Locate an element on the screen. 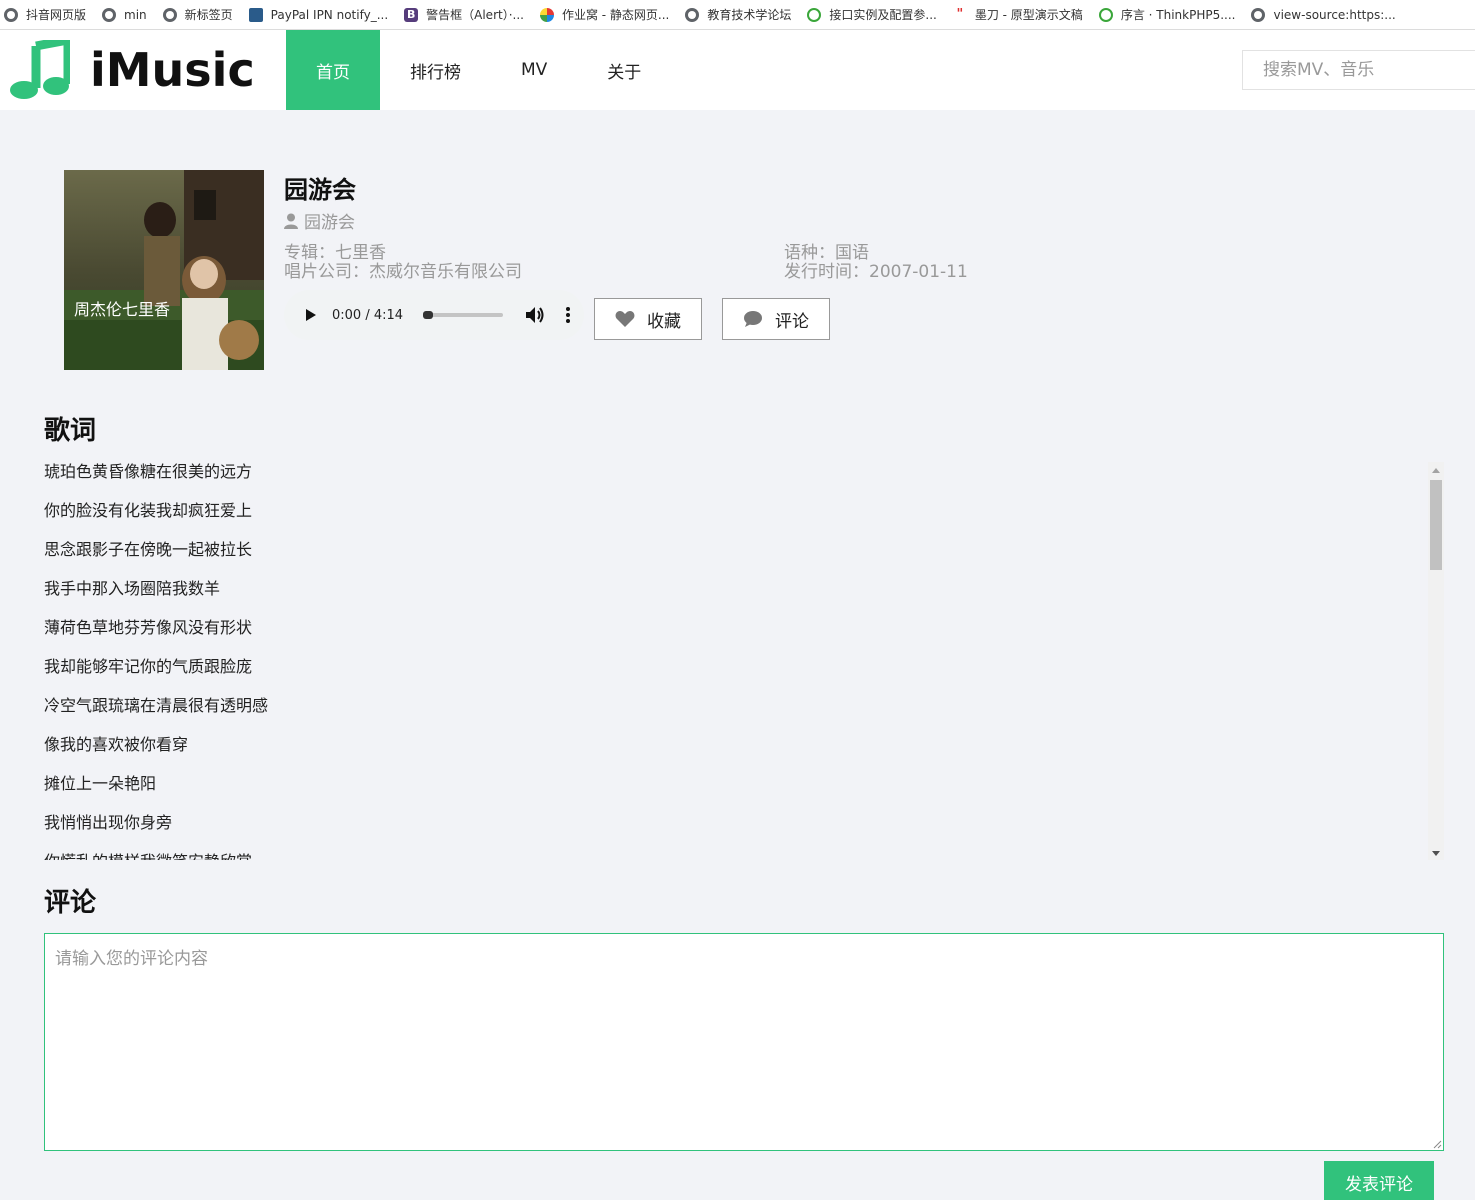 The height and width of the screenshot is (1200, 1475). heart-icon is located at coordinates (625, 319).